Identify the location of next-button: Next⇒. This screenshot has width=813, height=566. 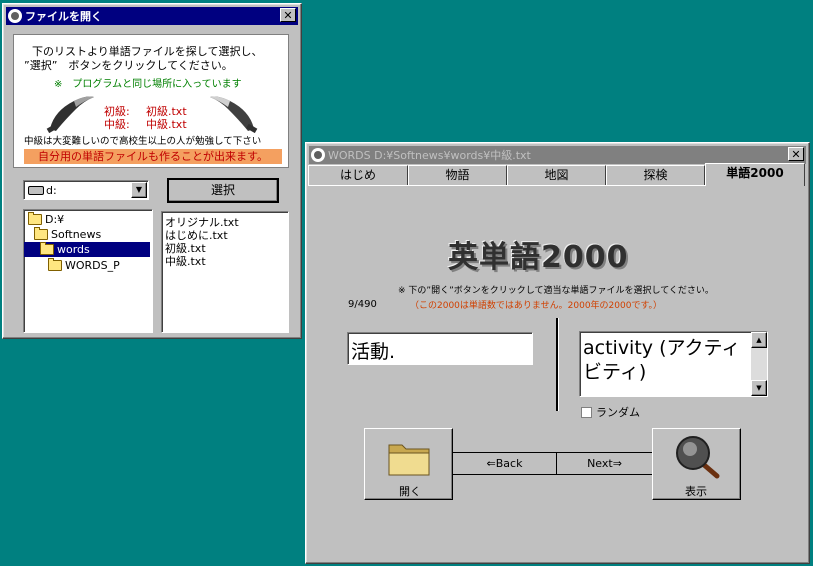
(604, 463).